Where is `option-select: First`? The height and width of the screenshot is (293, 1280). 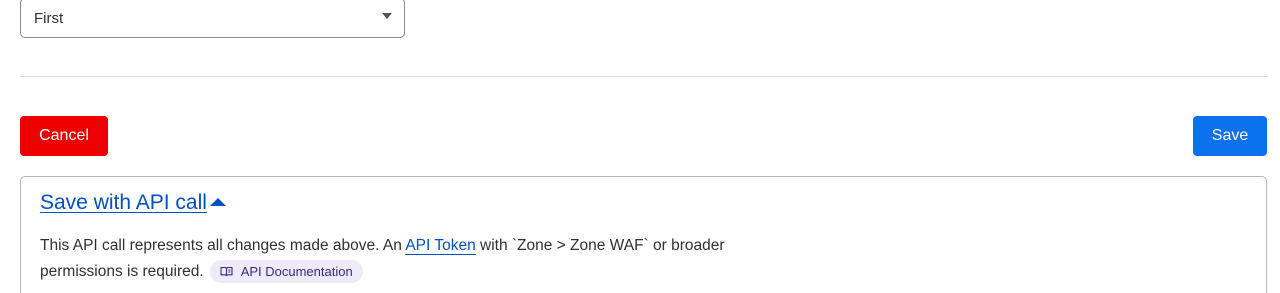
option-select: First is located at coordinates (212, 19).